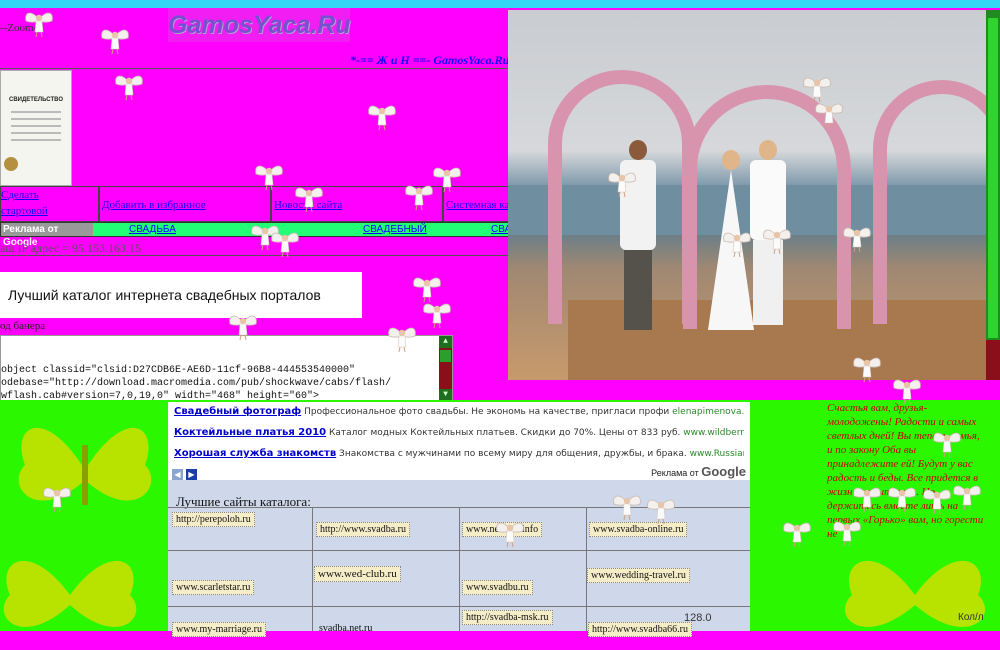 The height and width of the screenshot is (650, 1000). I want to click on top-stripe, so click(500, 4).